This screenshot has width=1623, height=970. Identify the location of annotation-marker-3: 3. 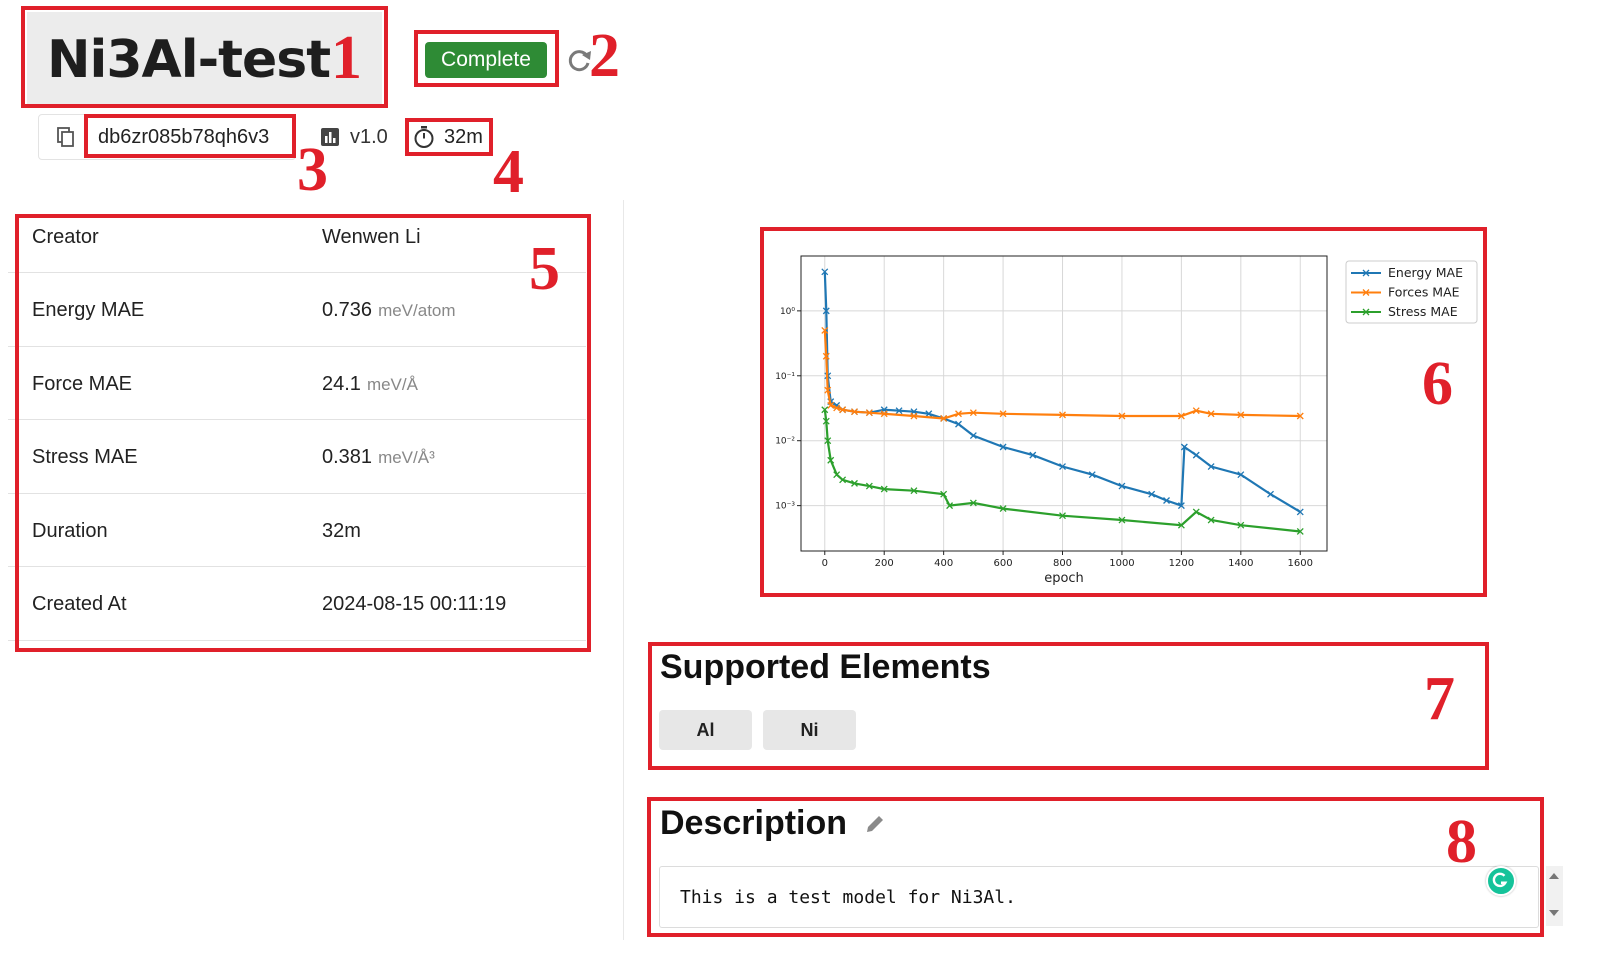
(312, 170).